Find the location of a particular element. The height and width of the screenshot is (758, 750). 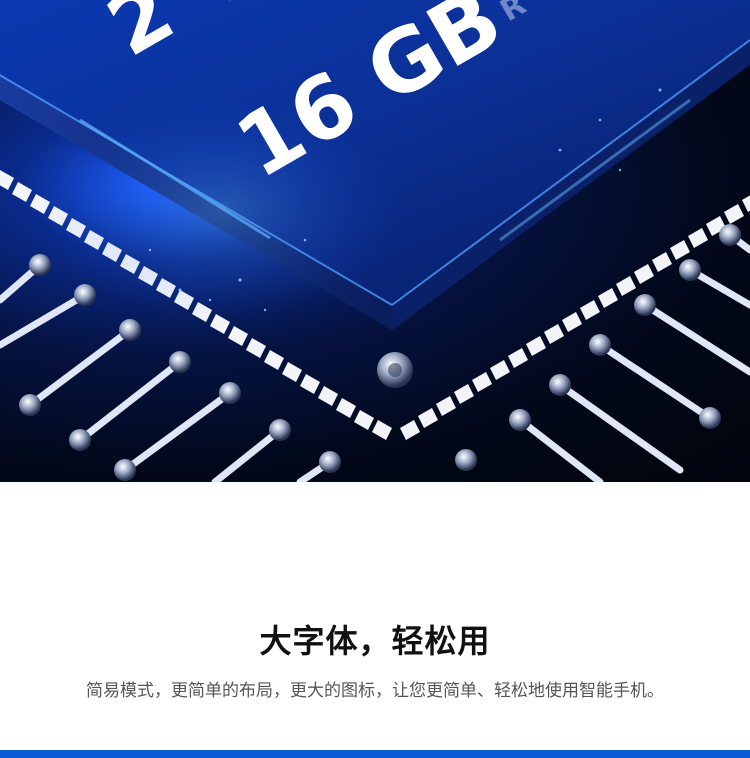

feature-description: 简易模式，更简单的布局，更大的图标，让您更简单、轻松地使用智能手机。 is located at coordinates (375, 691).